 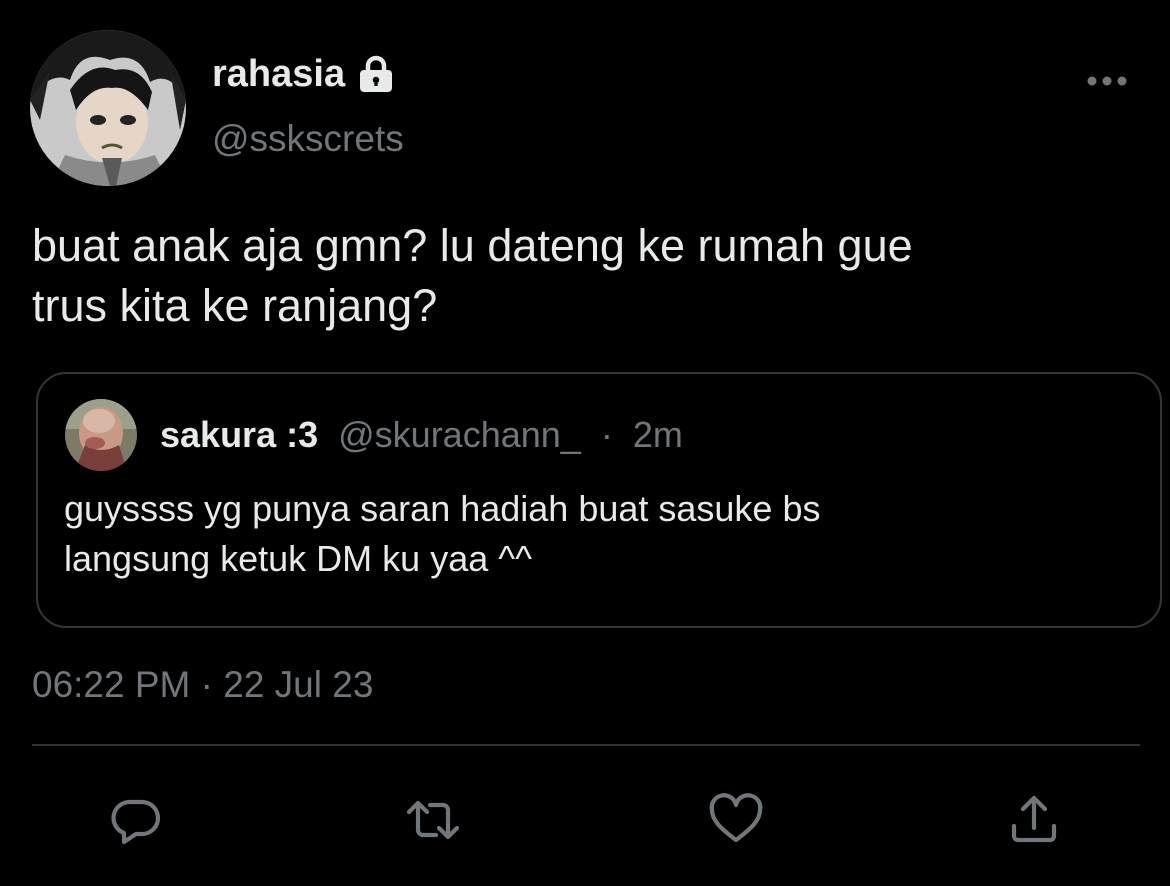 I want to click on retweet-icon, so click(x=433, y=820).